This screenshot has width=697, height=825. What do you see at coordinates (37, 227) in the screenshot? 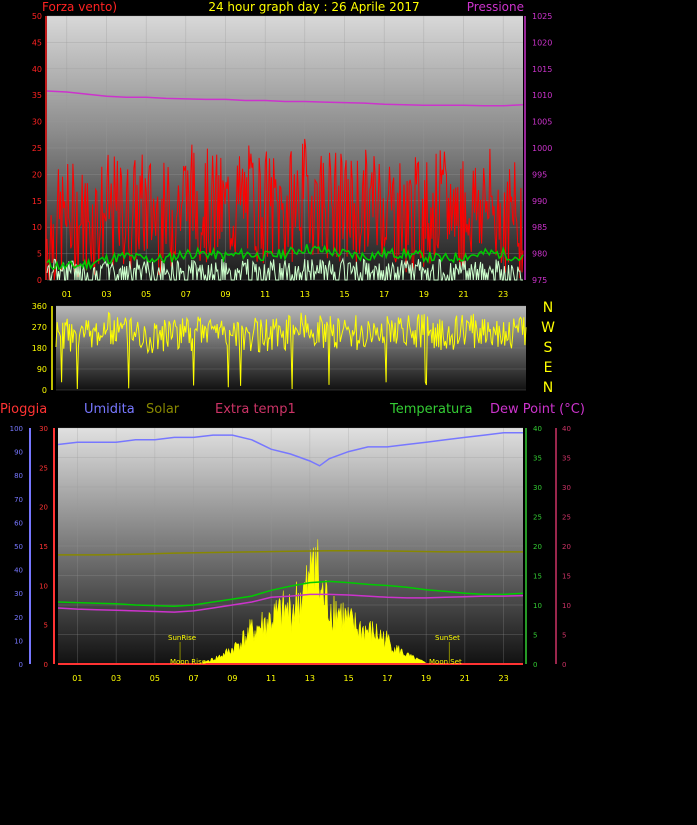
I see `wind-tick-label: 10` at bounding box center [37, 227].